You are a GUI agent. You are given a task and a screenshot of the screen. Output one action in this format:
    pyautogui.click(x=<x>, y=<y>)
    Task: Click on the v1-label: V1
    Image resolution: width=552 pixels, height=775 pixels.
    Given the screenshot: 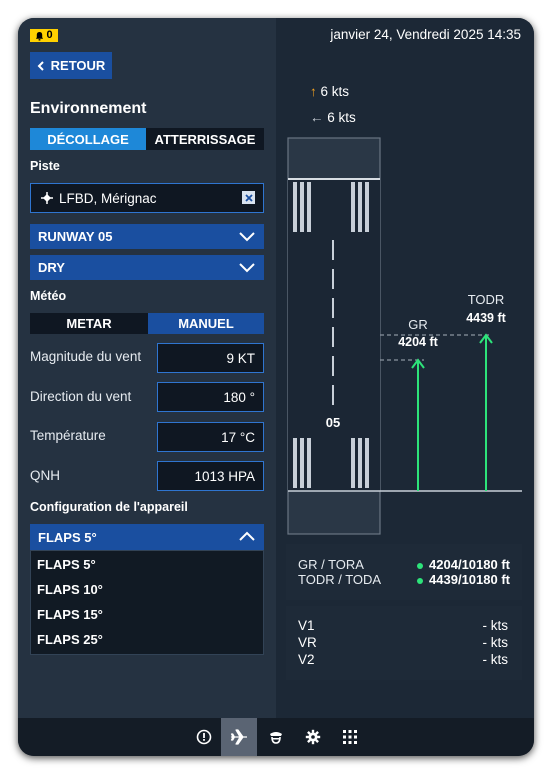 What is the action you would take?
    pyautogui.click(x=306, y=625)
    